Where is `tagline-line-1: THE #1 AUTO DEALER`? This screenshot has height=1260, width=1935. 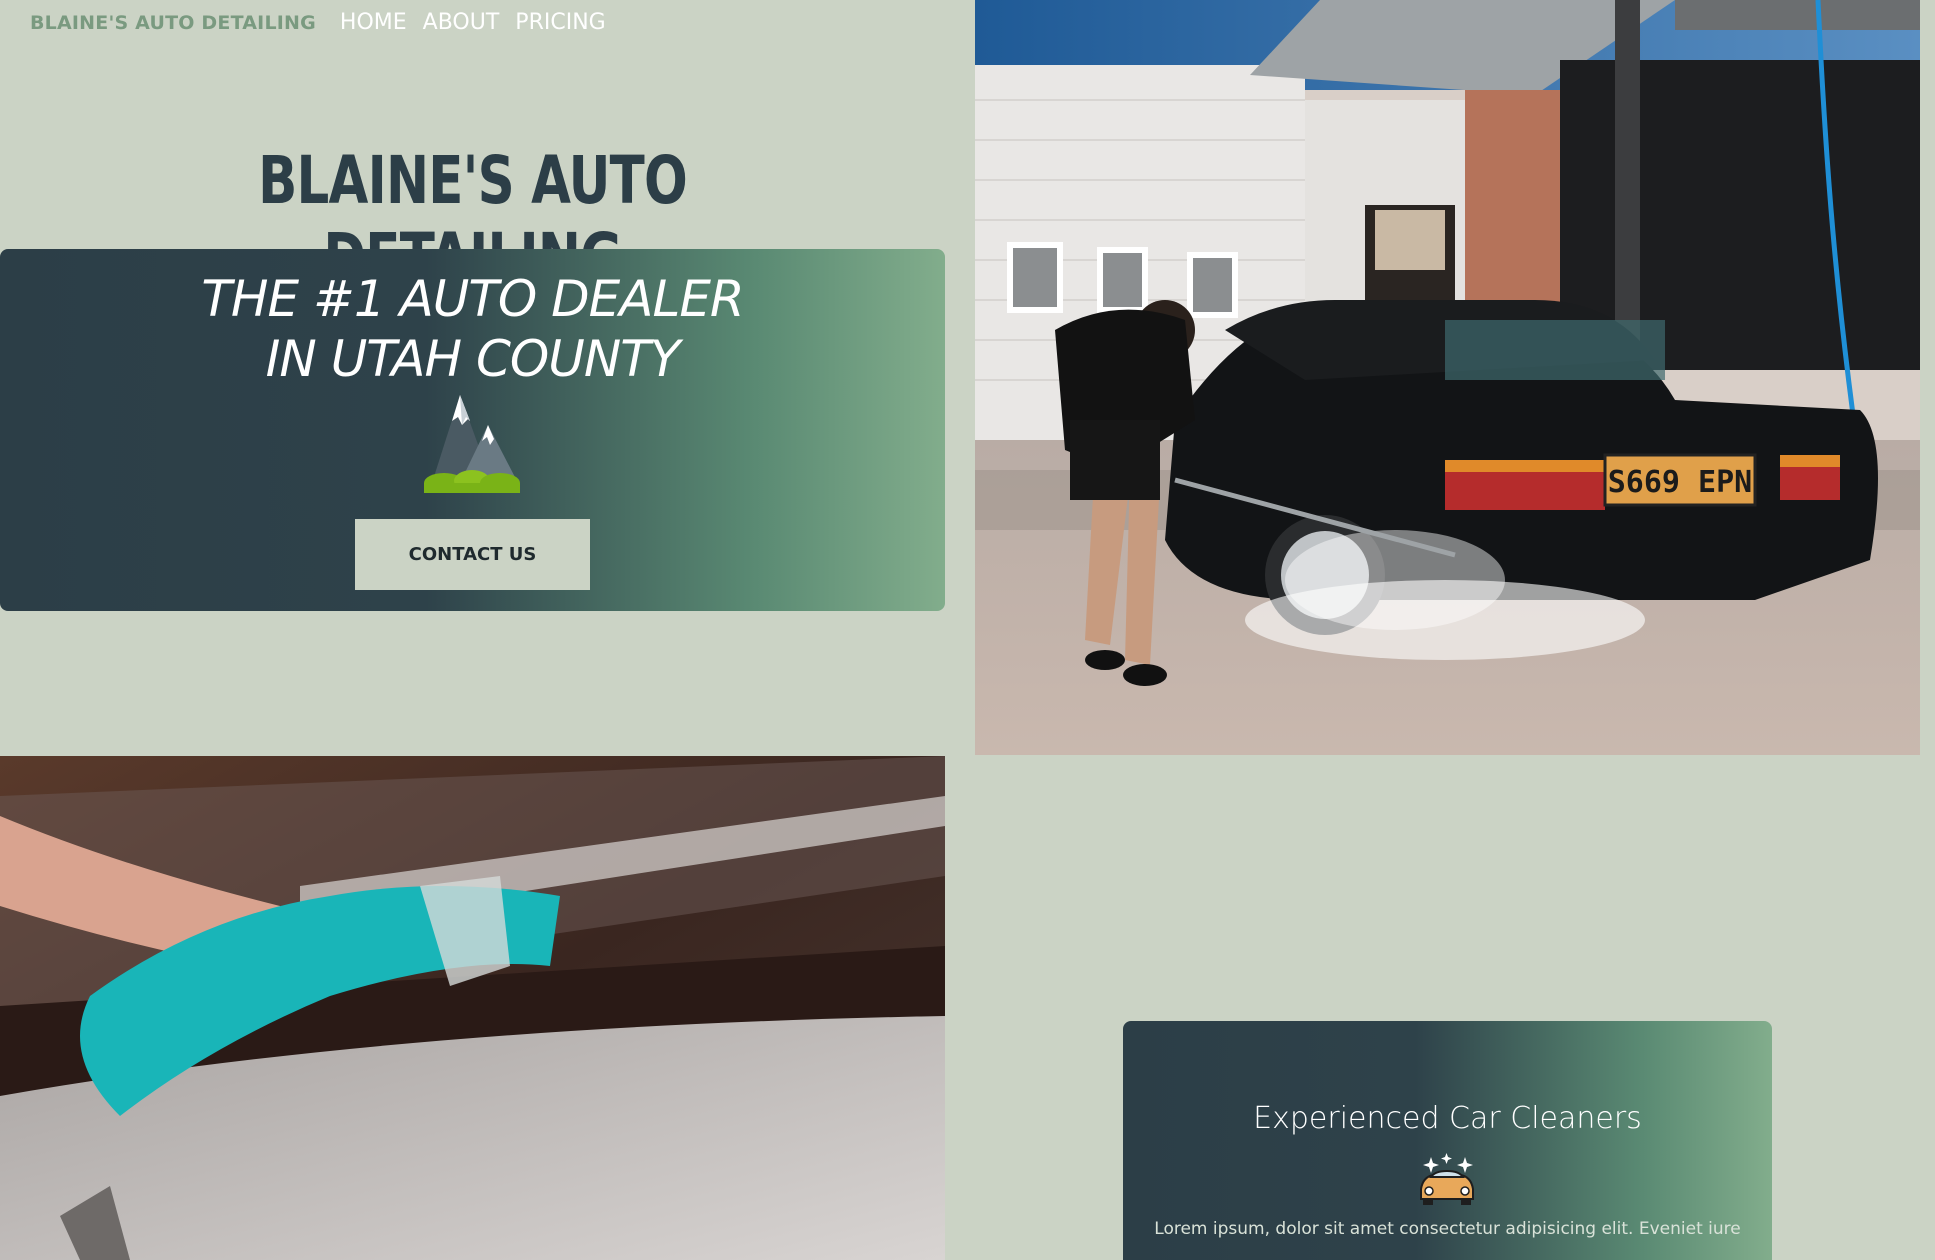
tagline-line-1: THE #1 AUTO DEALER is located at coordinates (472, 299).